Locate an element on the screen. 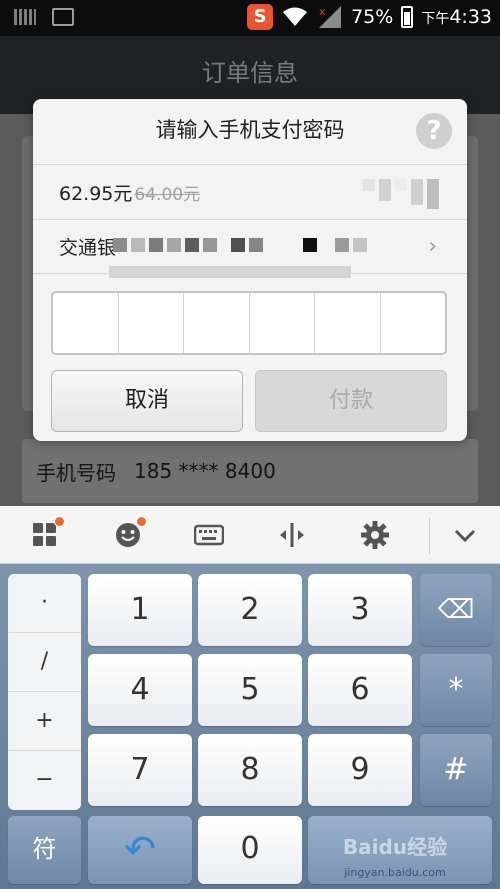  hash-key: # is located at coordinates (456, 770).